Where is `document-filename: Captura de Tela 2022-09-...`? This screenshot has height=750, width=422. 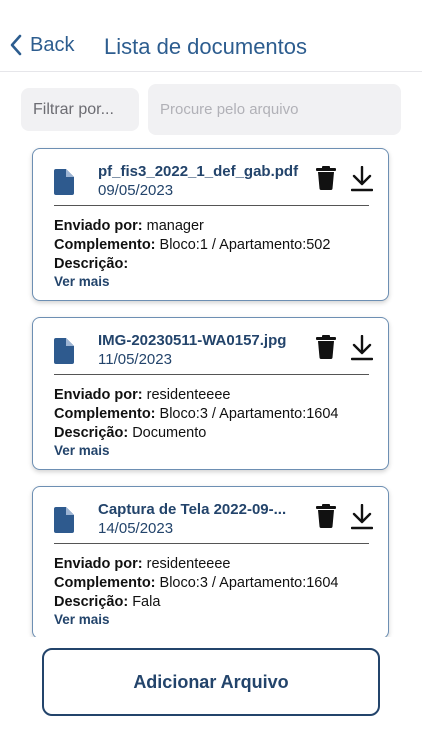
document-filename: Captura de Tela 2022-09-... is located at coordinates (204, 509).